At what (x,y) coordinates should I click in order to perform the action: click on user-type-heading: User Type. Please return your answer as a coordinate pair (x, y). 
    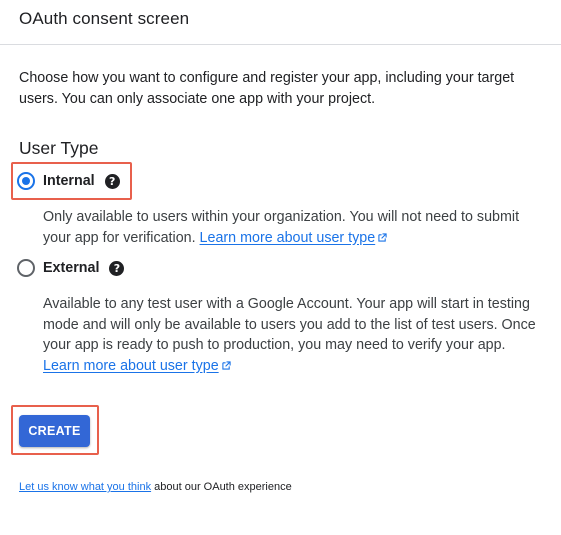
    Looking at the image, I should click on (59, 148).